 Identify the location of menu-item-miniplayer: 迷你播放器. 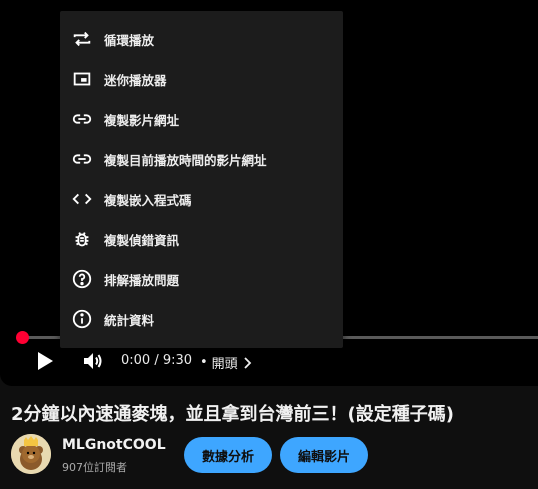
(201, 79).